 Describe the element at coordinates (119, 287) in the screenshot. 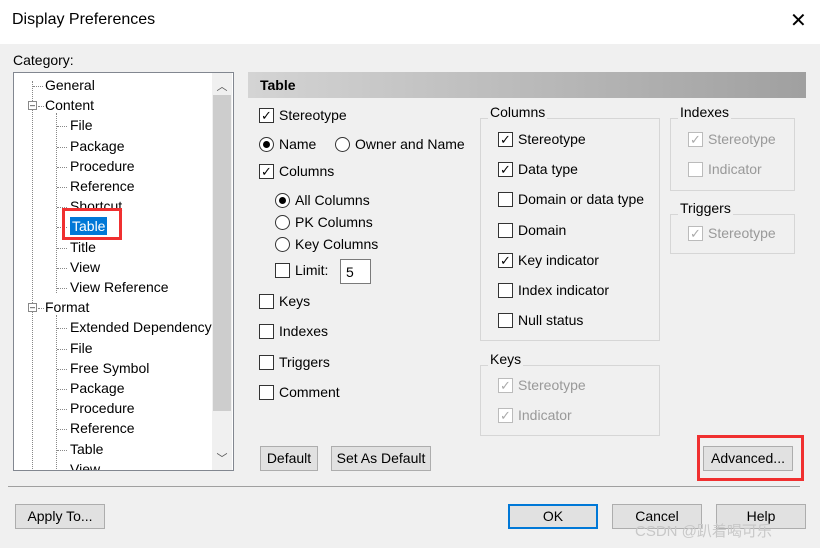

I see `tree-item: View Reference` at that location.